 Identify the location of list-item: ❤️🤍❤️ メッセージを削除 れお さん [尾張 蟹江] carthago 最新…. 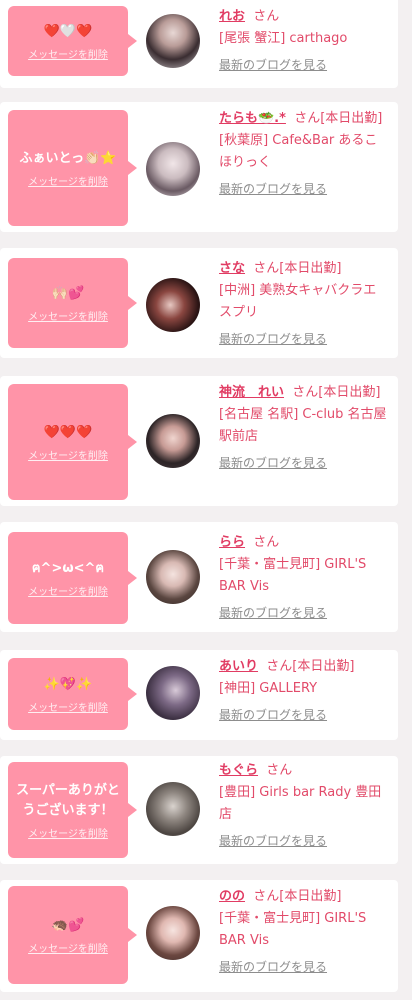
(199, 44).